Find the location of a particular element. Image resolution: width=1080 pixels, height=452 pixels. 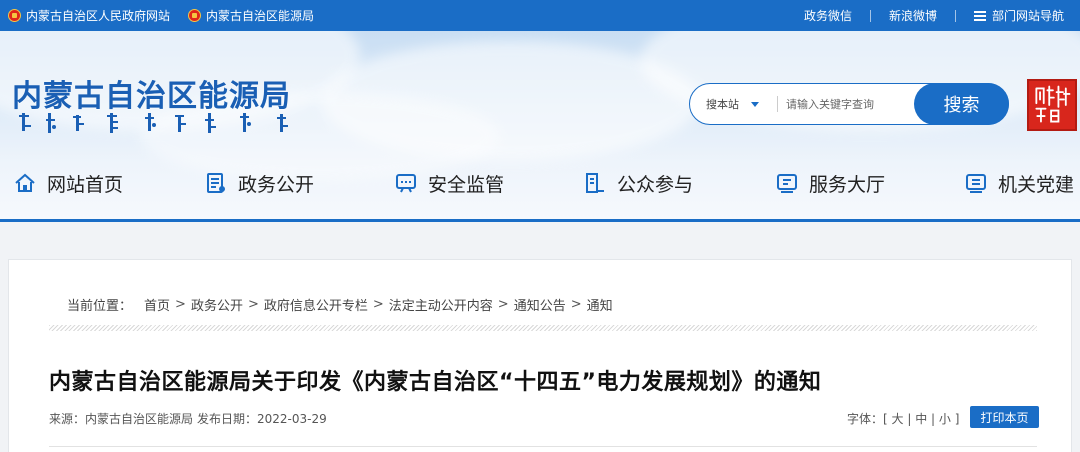

party-icon is located at coordinates (976, 183).